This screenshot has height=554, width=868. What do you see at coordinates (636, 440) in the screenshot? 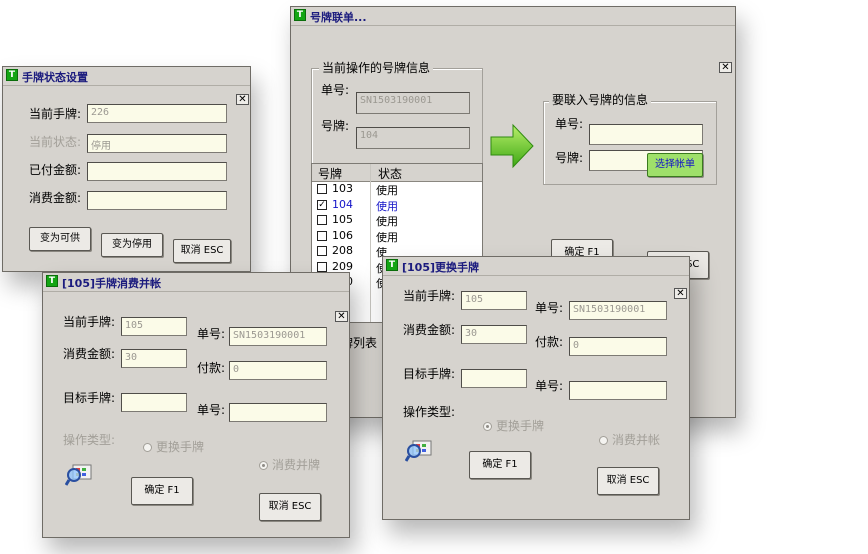
I see `radio-label: 消费并帐` at bounding box center [636, 440].